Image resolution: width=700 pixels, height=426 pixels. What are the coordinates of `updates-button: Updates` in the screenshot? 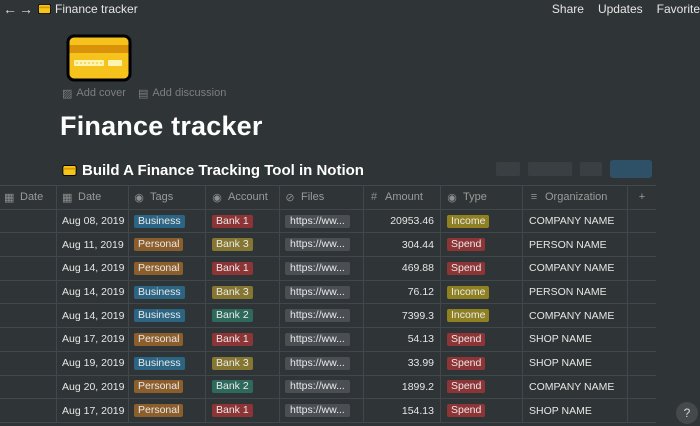 It's located at (620, 9).